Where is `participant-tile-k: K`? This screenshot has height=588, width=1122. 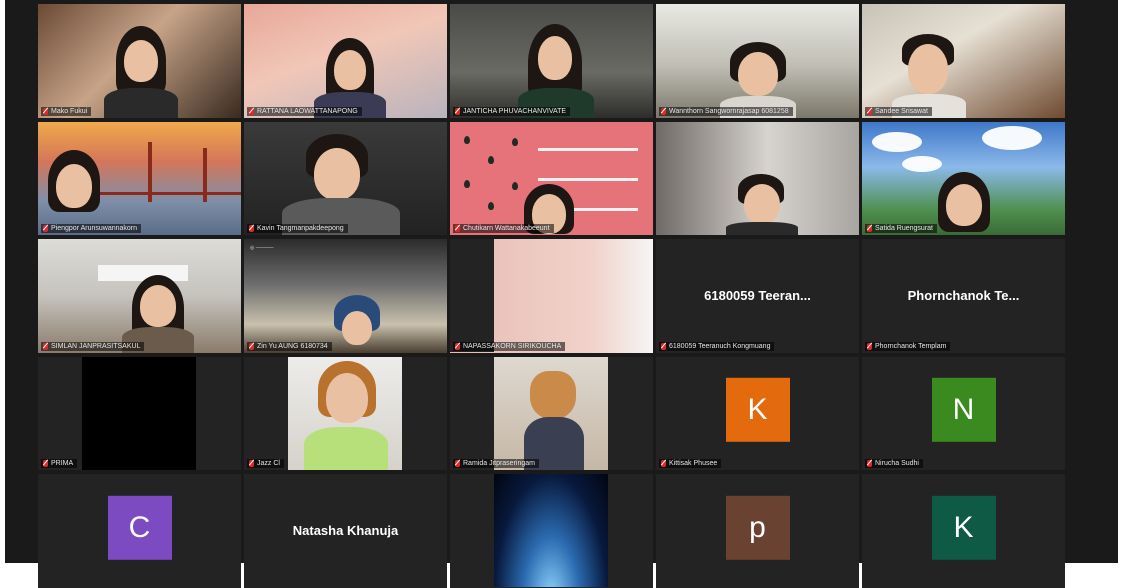
participant-tile-k: K is located at coordinates (963, 531).